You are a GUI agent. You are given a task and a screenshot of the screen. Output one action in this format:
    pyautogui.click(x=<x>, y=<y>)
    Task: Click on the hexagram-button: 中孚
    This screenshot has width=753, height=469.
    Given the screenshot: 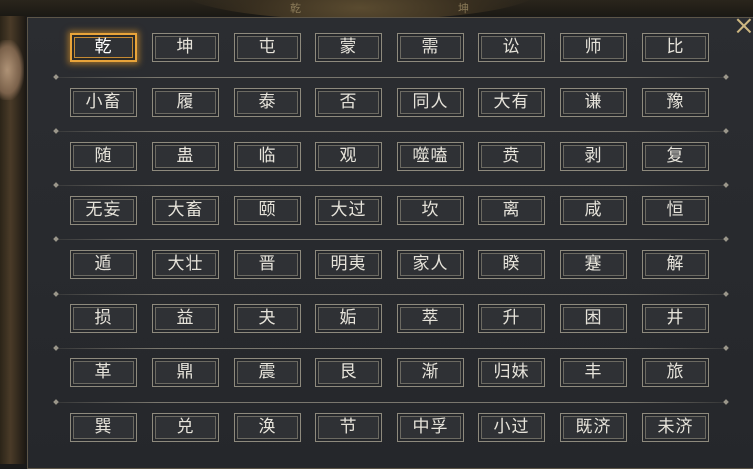 What is the action you would take?
    pyautogui.click(x=430, y=427)
    